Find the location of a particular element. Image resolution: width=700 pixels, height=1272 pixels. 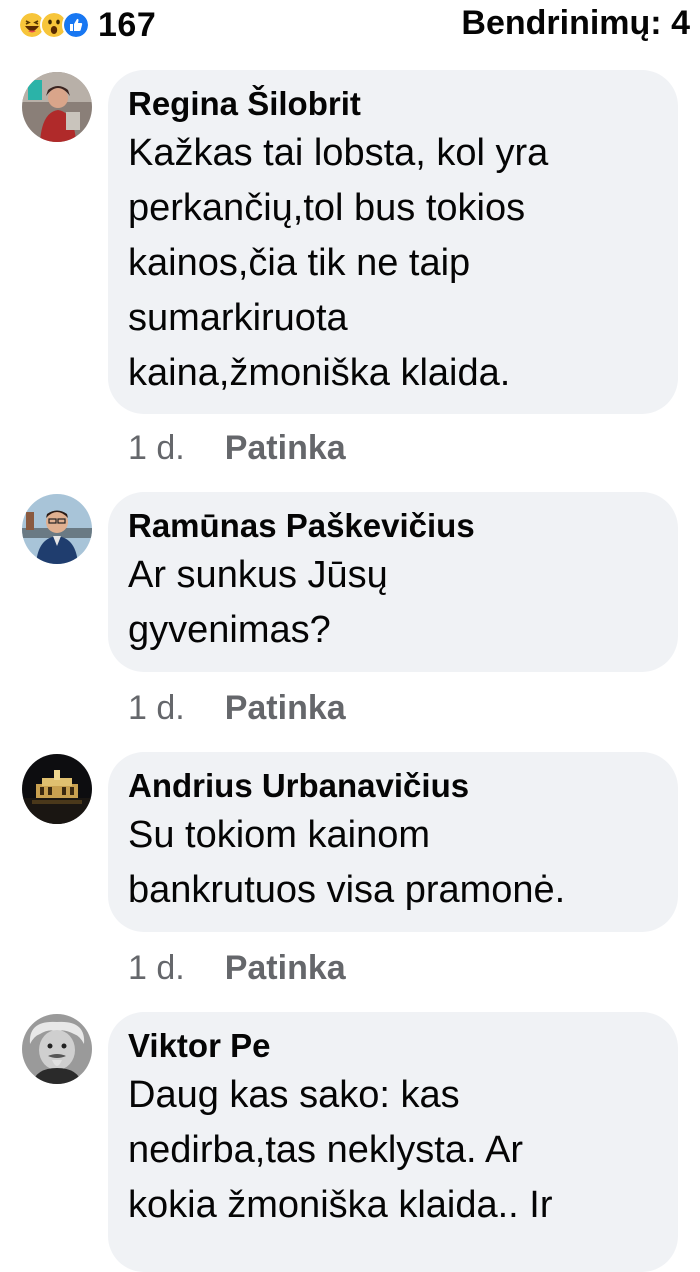

comment-author: Regina Šilobrit is located at coordinates (389, 104).